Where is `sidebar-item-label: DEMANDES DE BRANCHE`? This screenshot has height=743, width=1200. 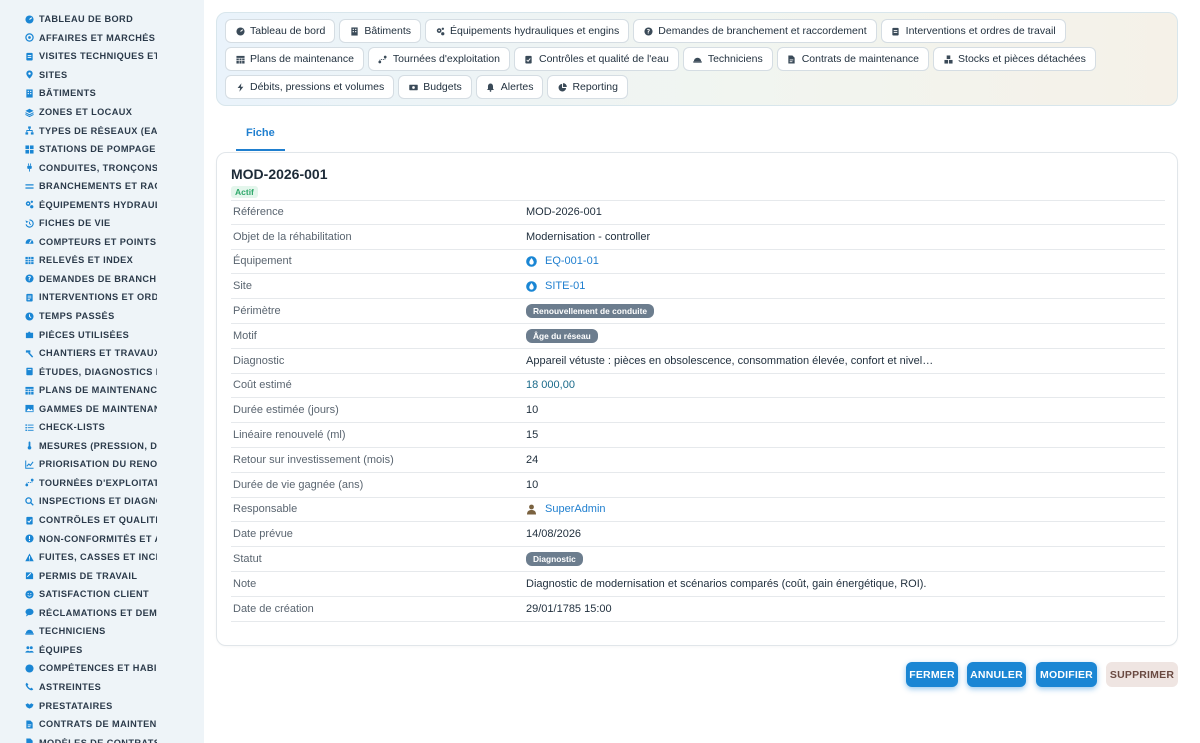
sidebar-item-label: DEMANDES DE BRANCHE is located at coordinates (98, 278).